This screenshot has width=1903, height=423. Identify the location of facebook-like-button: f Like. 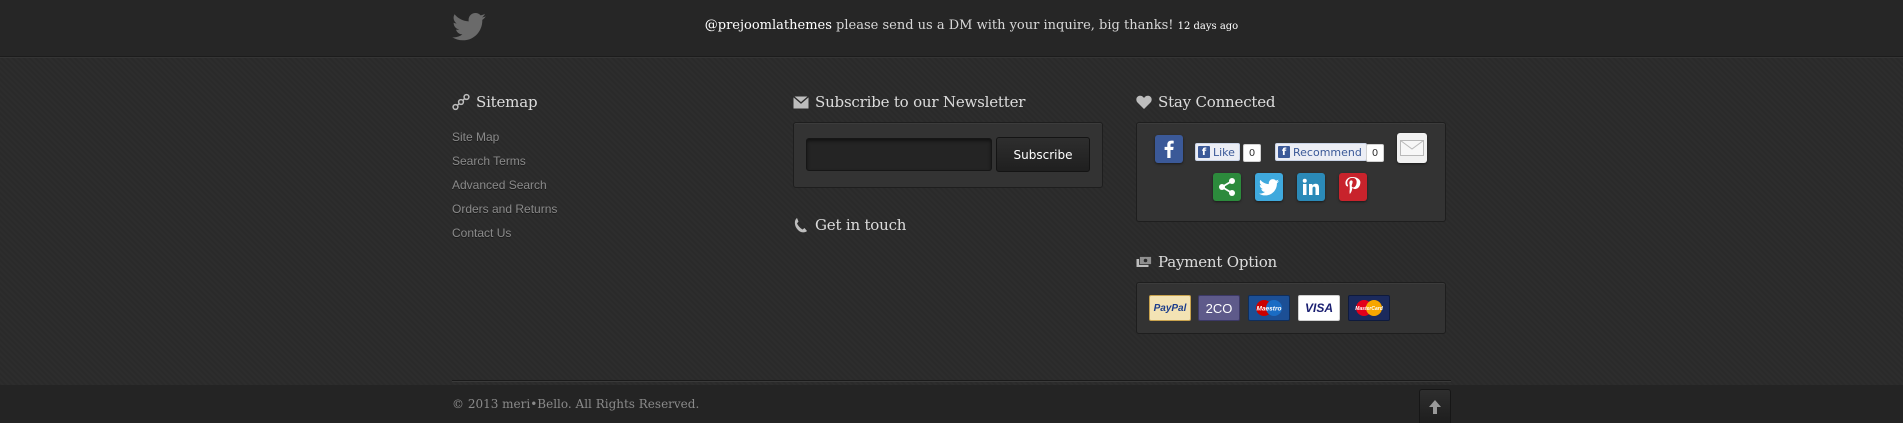
(1217, 152).